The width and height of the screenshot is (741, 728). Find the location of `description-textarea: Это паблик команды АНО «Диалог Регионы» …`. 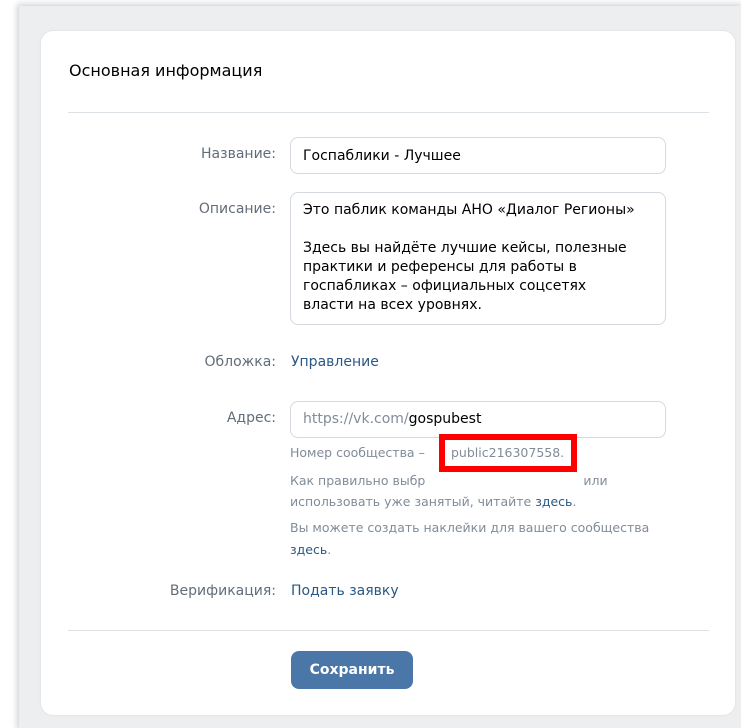

description-textarea: Это паблик команды АНО «Диалог Регионы» … is located at coordinates (478, 258).